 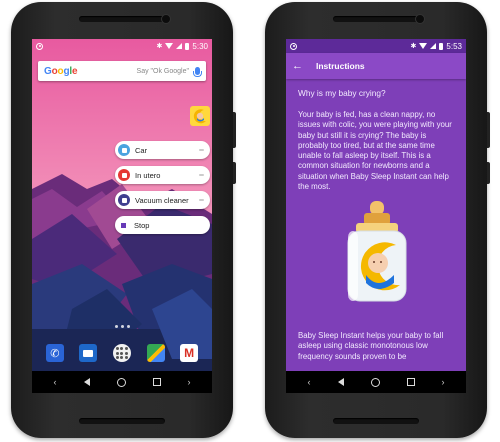 I want to click on gmail-icon, so click(x=189, y=353).